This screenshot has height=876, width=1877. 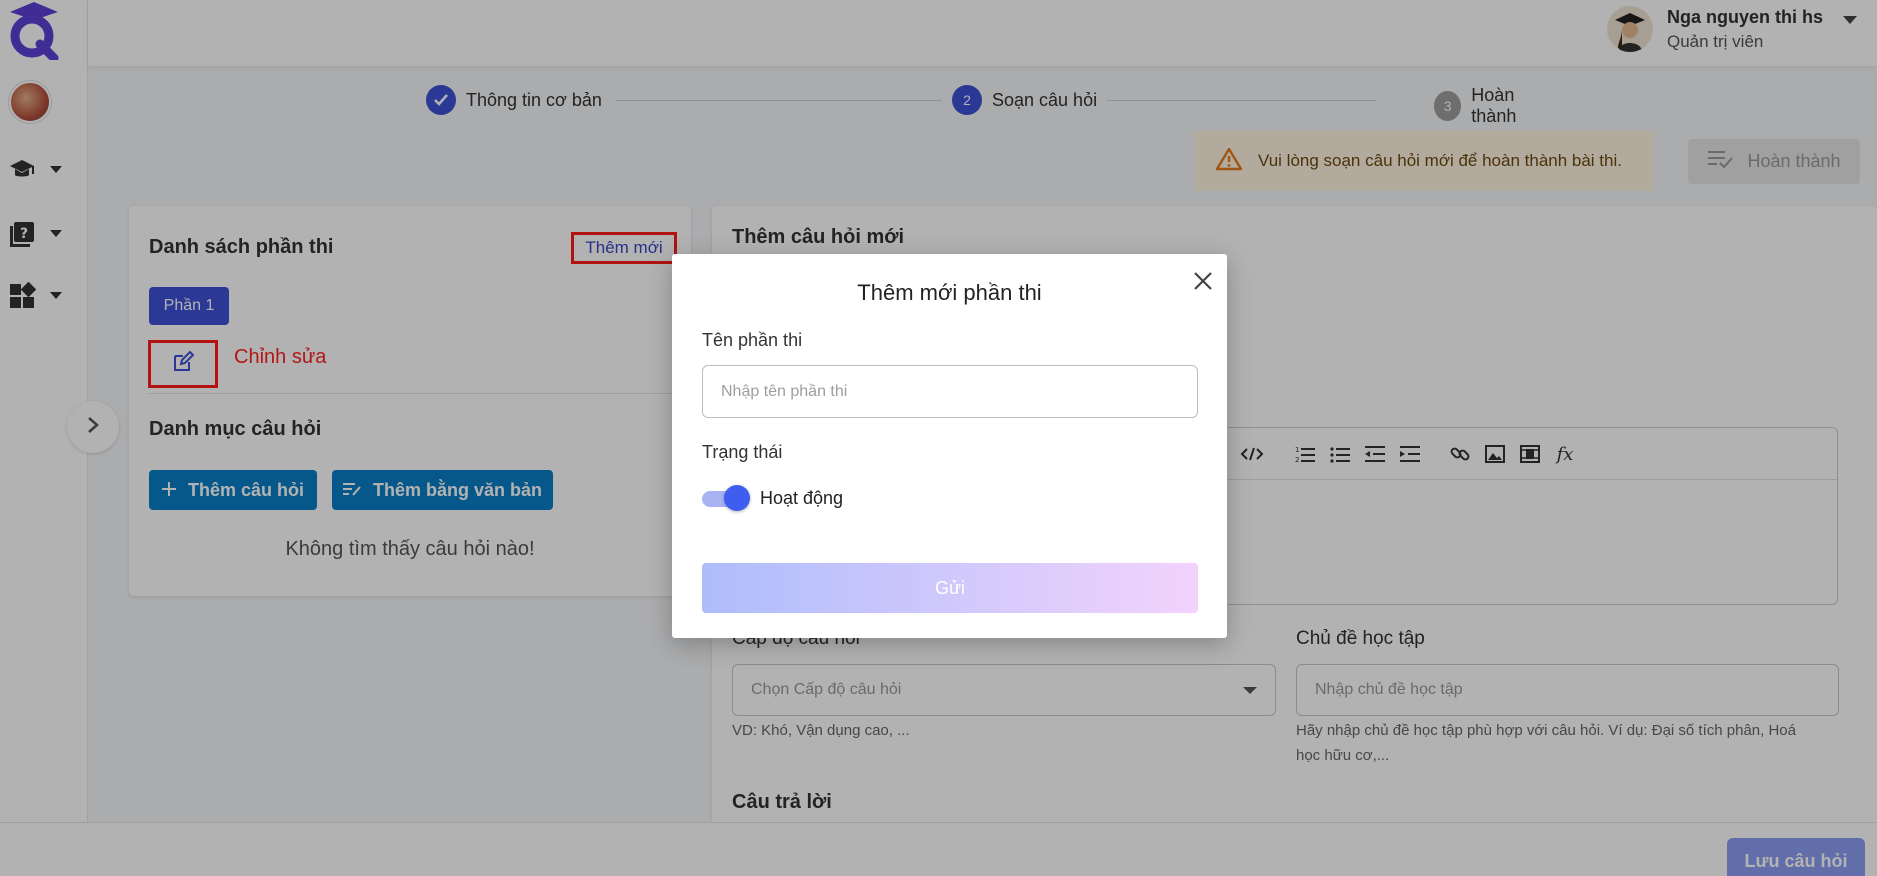 What do you see at coordinates (1203, 281) in the screenshot?
I see `close-icon` at bounding box center [1203, 281].